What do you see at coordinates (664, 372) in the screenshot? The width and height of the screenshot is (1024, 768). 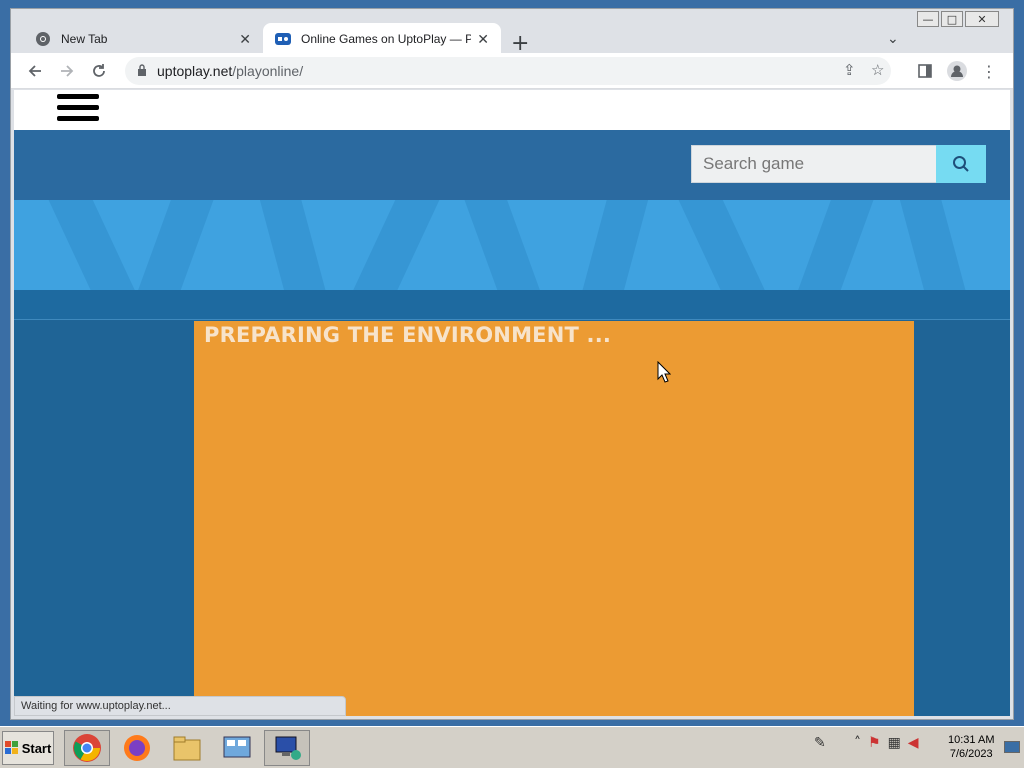 I see `mouse-cursor-icon` at bounding box center [664, 372].